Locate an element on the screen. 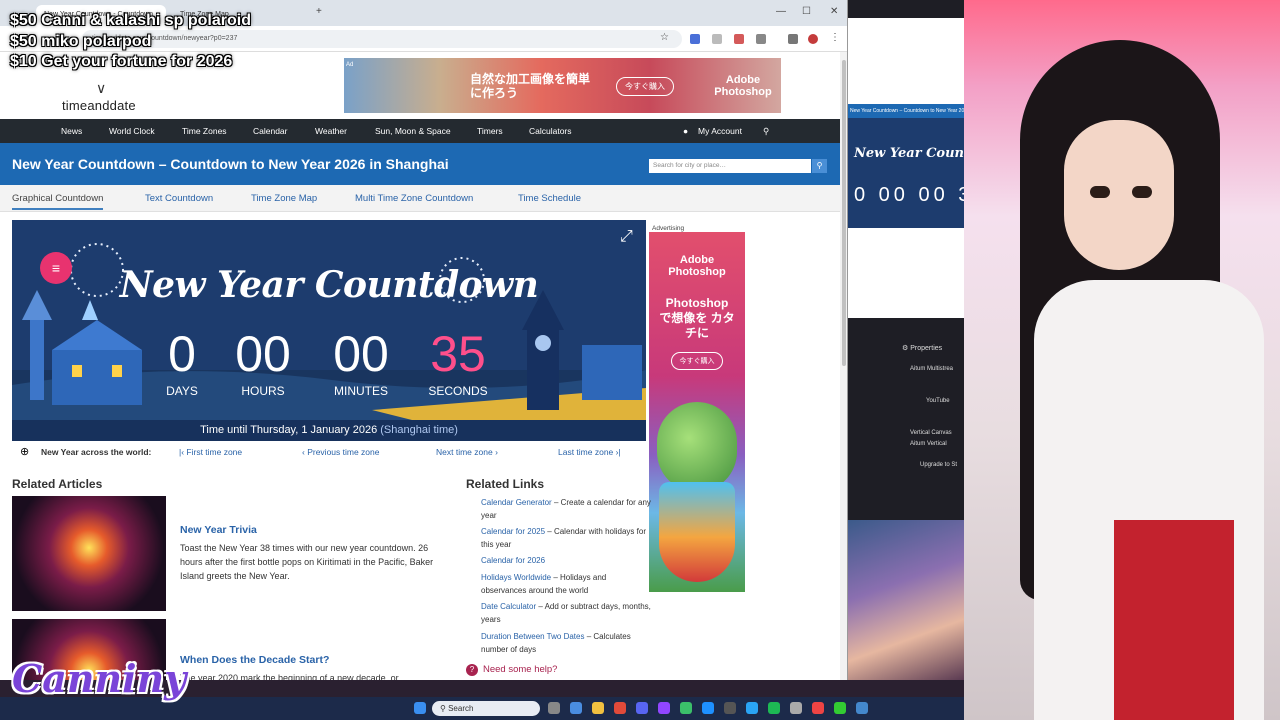 This screenshot has height=720, width=1280. obs-source-row: Vertical Canvas is located at coordinates (931, 433).